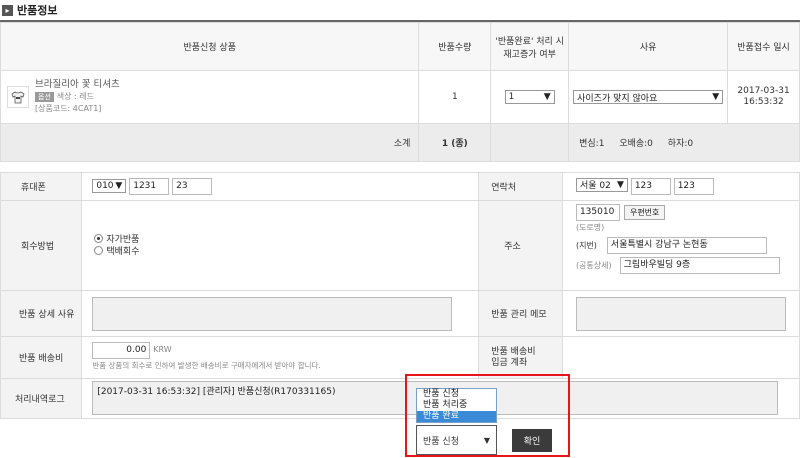 This screenshot has height=458, width=800. What do you see at coordinates (520, 245) in the screenshot?
I see `address-label: 주소` at bounding box center [520, 245].